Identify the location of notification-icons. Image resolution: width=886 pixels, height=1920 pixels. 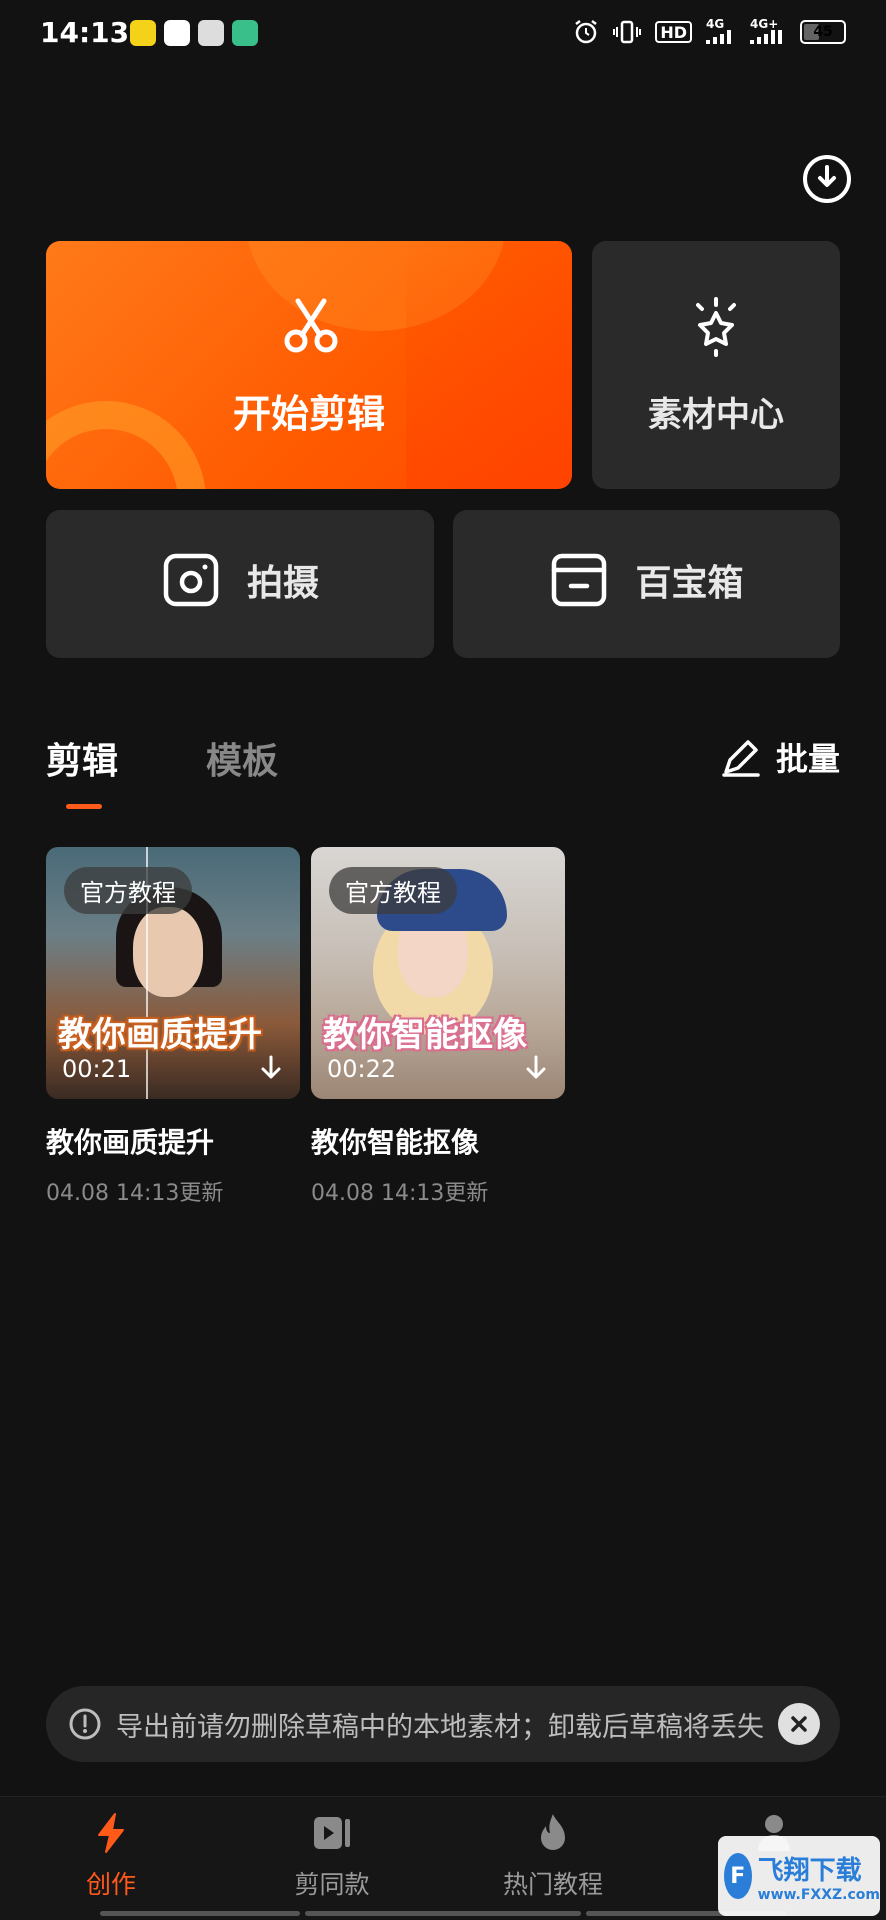
(194, 33).